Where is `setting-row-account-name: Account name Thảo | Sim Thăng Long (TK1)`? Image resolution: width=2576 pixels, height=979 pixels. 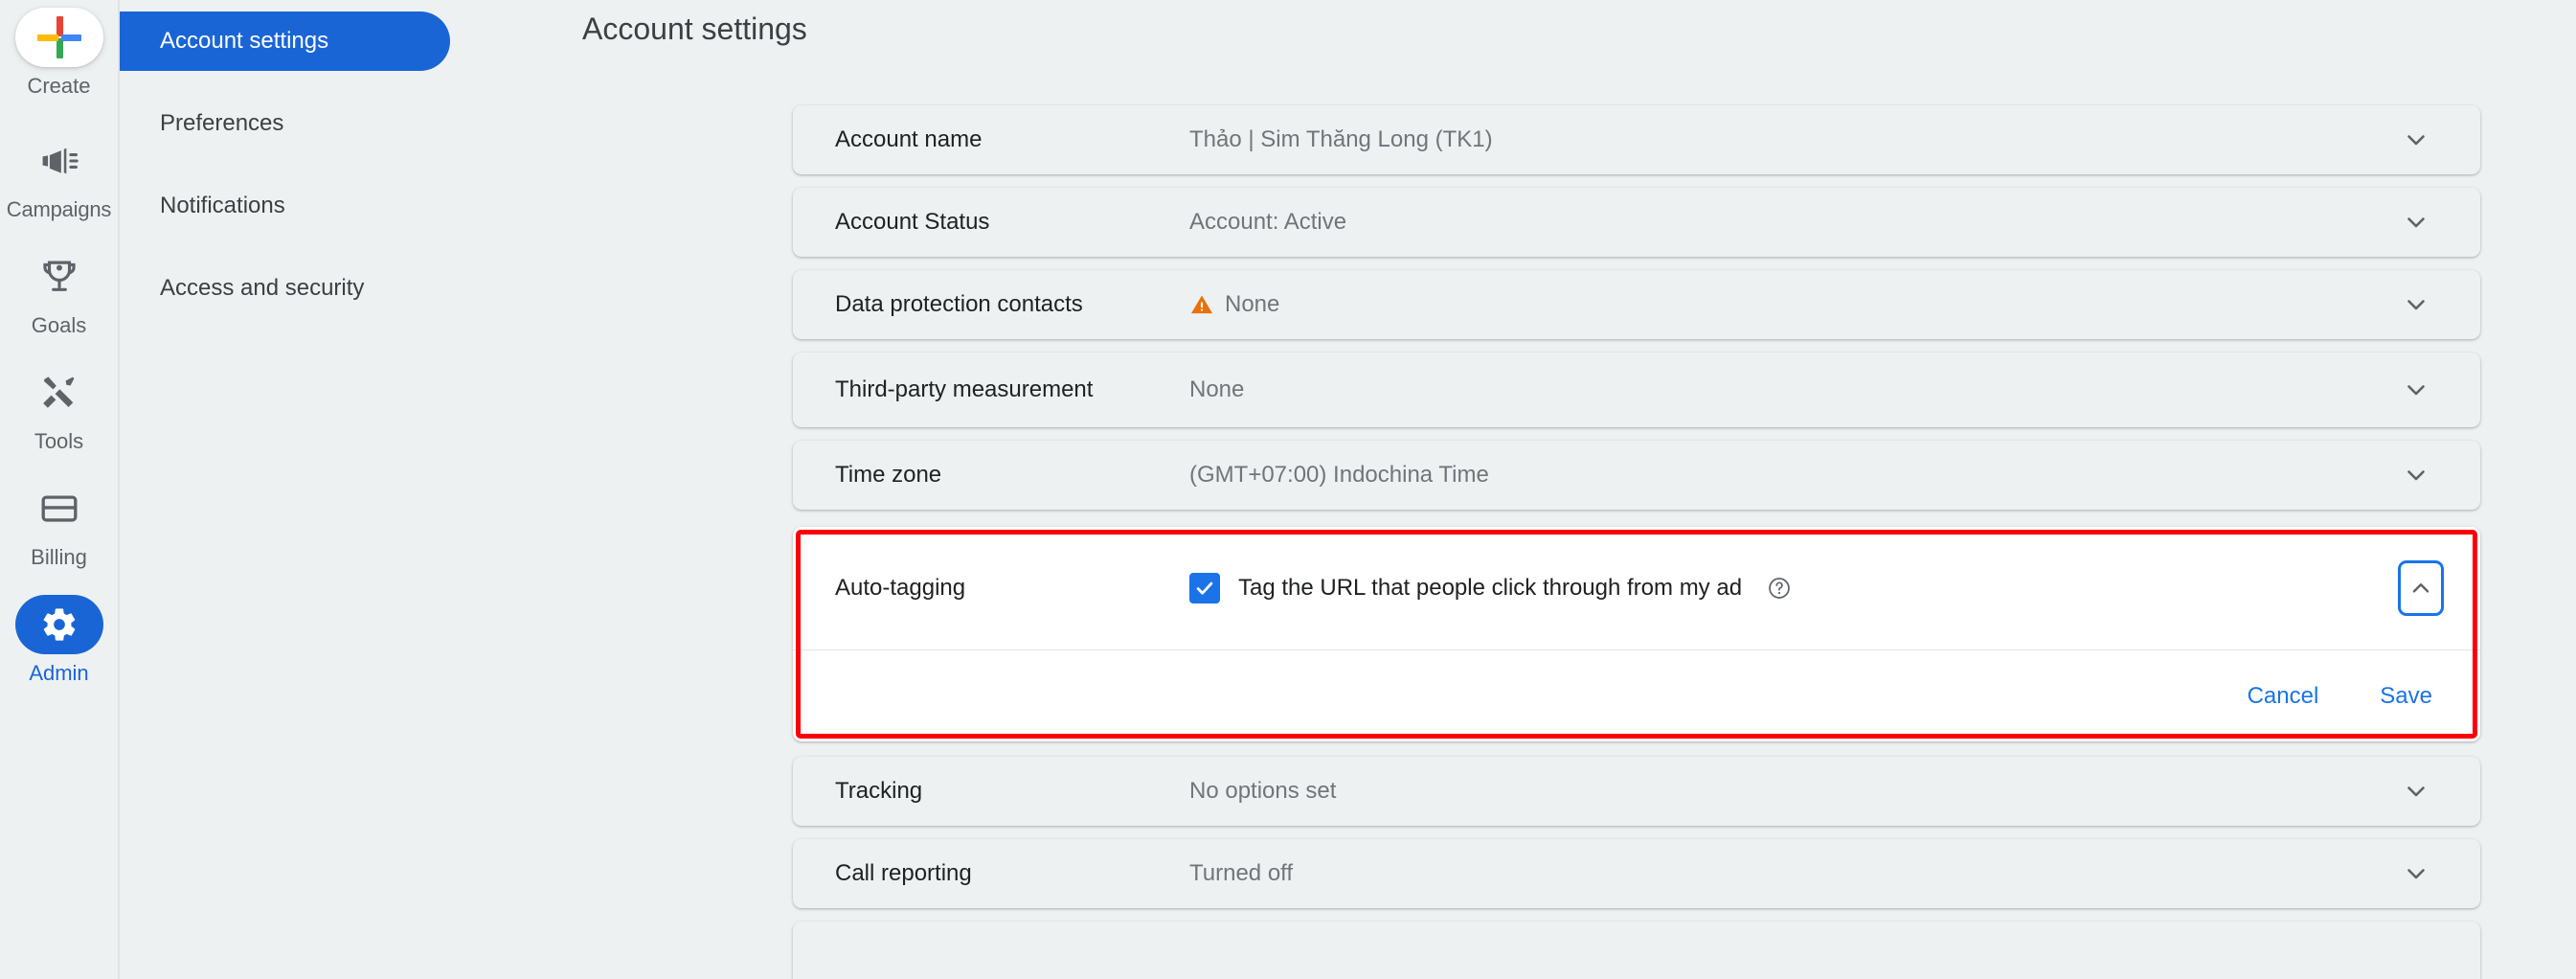
setting-row-account-name: Account name Thảo | Sim Thăng Long (TK1) is located at coordinates (1636, 139).